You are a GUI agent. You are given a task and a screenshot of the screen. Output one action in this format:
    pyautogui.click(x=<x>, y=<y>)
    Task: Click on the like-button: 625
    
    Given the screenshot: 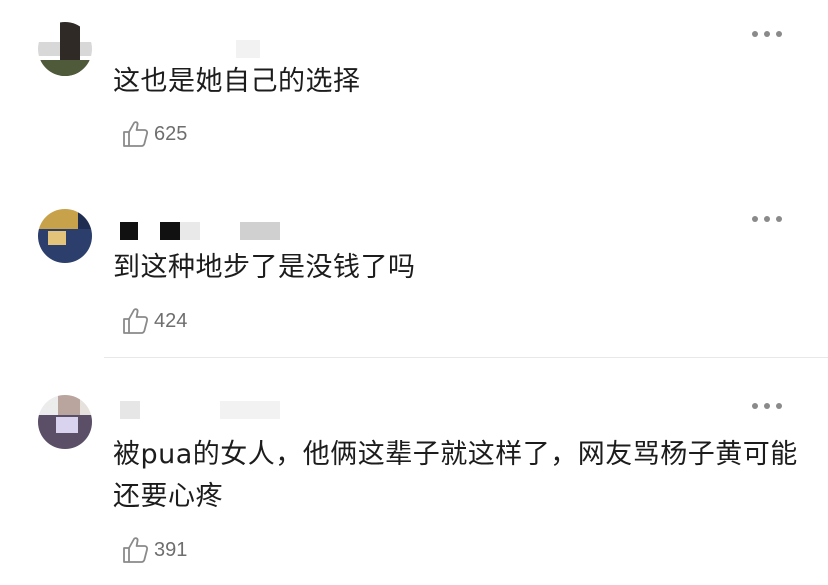 What is the action you would take?
    pyautogui.click(x=153, y=134)
    